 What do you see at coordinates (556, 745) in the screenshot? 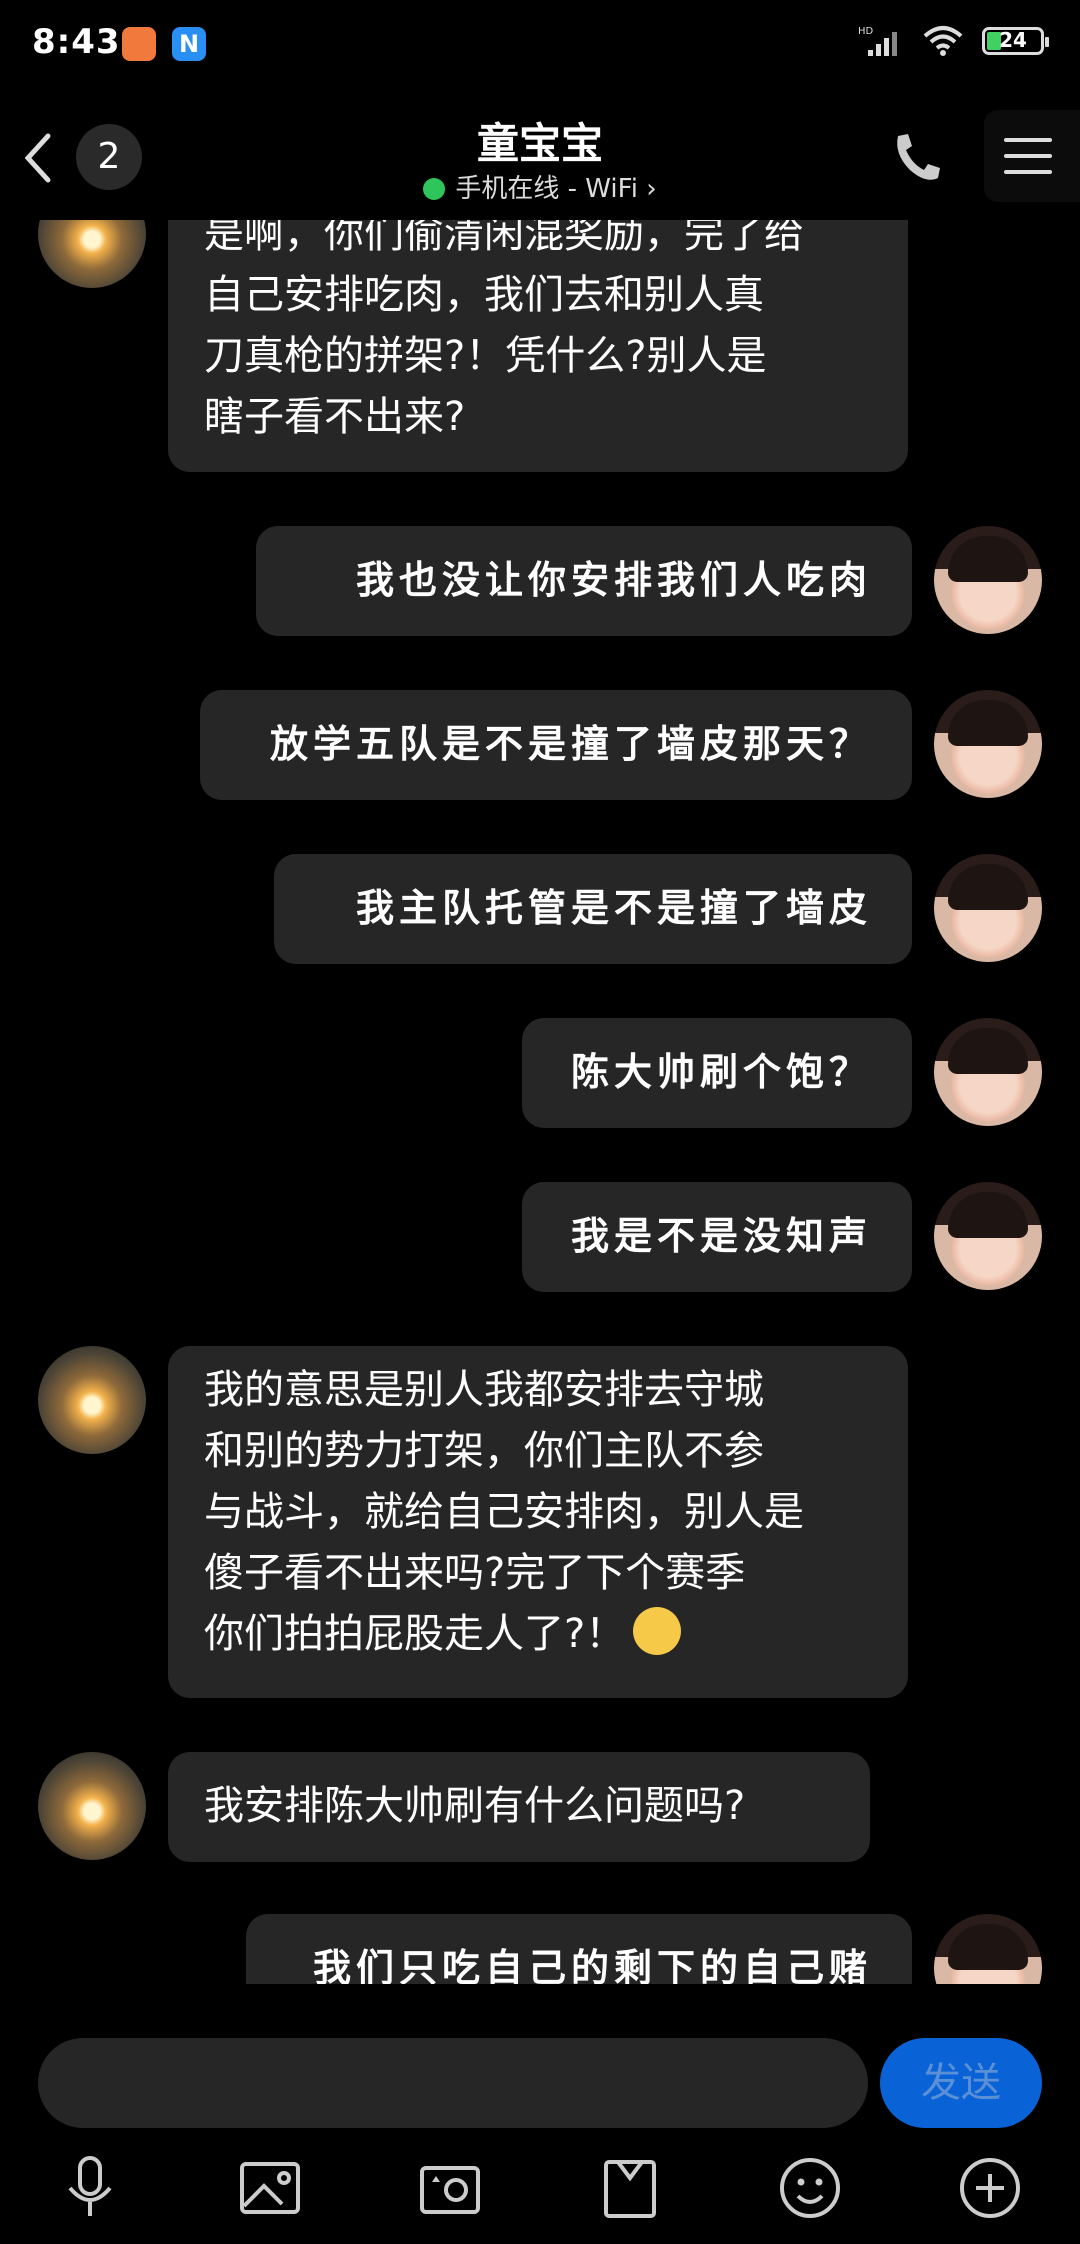
I see `message-bubble: 放学五队是不是撞了墙皮那天？` at bounding box center [556, 745].